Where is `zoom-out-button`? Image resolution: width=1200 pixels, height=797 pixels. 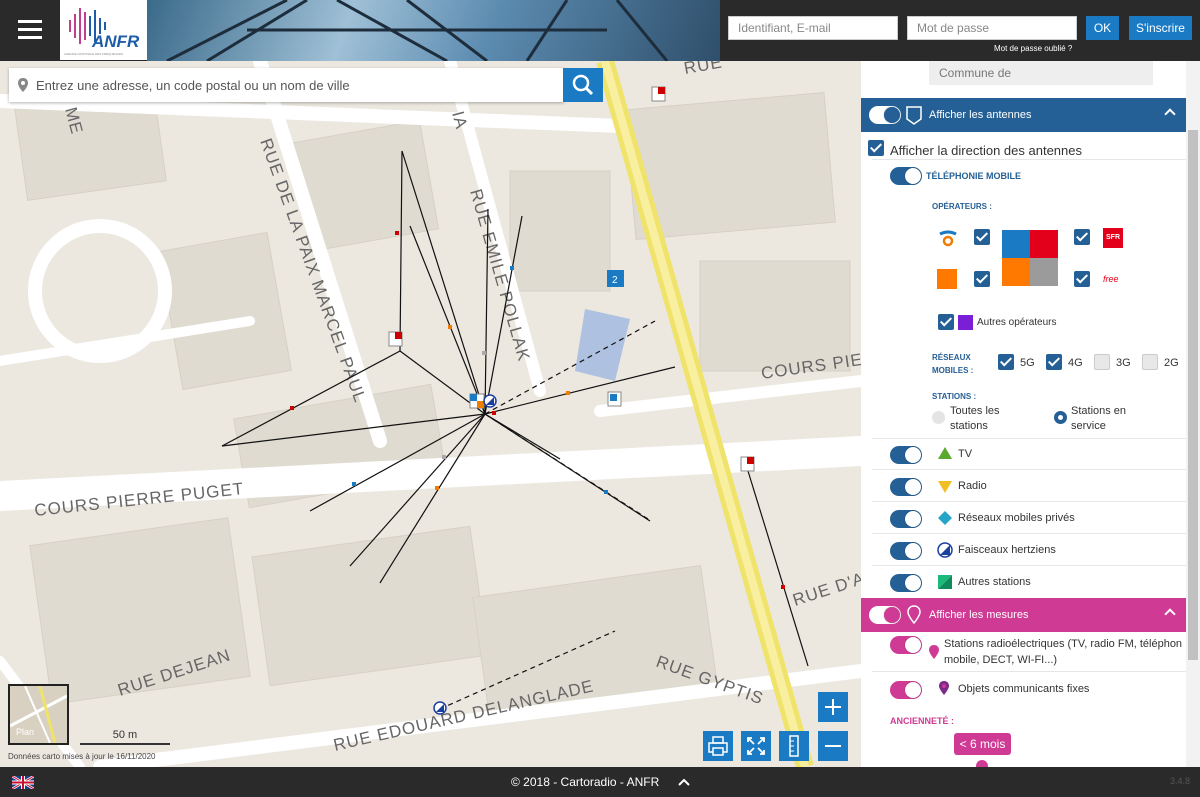
zoom-out-button is located at coordinates (833, 746).